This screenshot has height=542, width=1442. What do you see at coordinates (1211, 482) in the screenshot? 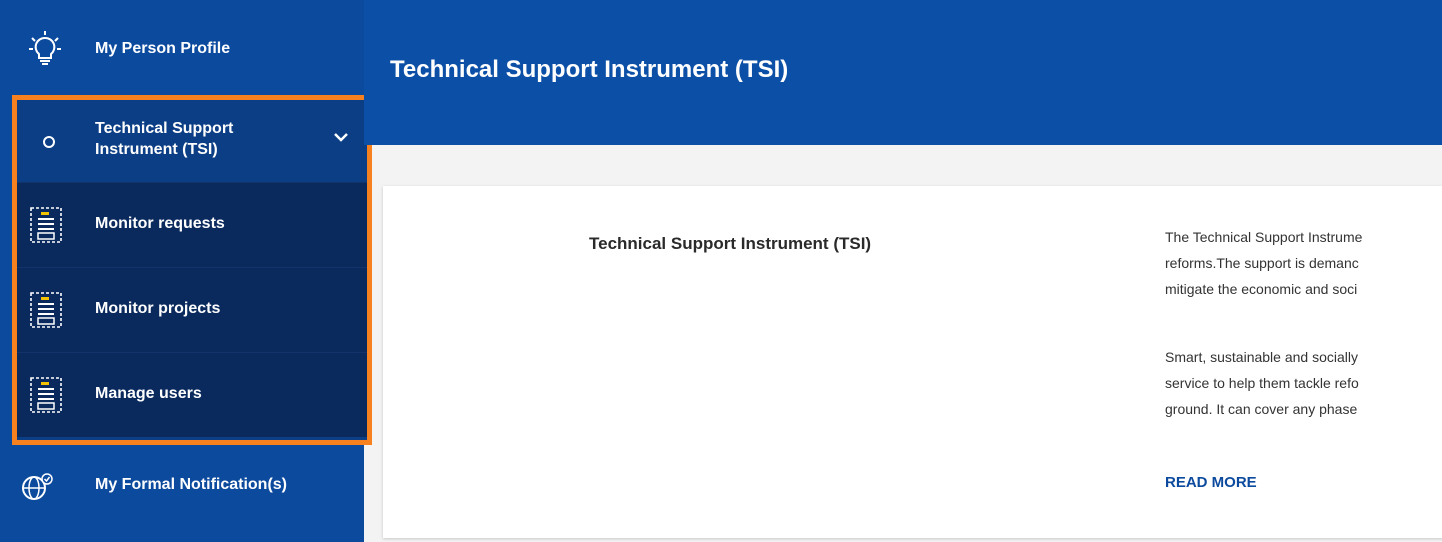
I see `read-more-link: READ MORE` at bounding box center [1211, 482].